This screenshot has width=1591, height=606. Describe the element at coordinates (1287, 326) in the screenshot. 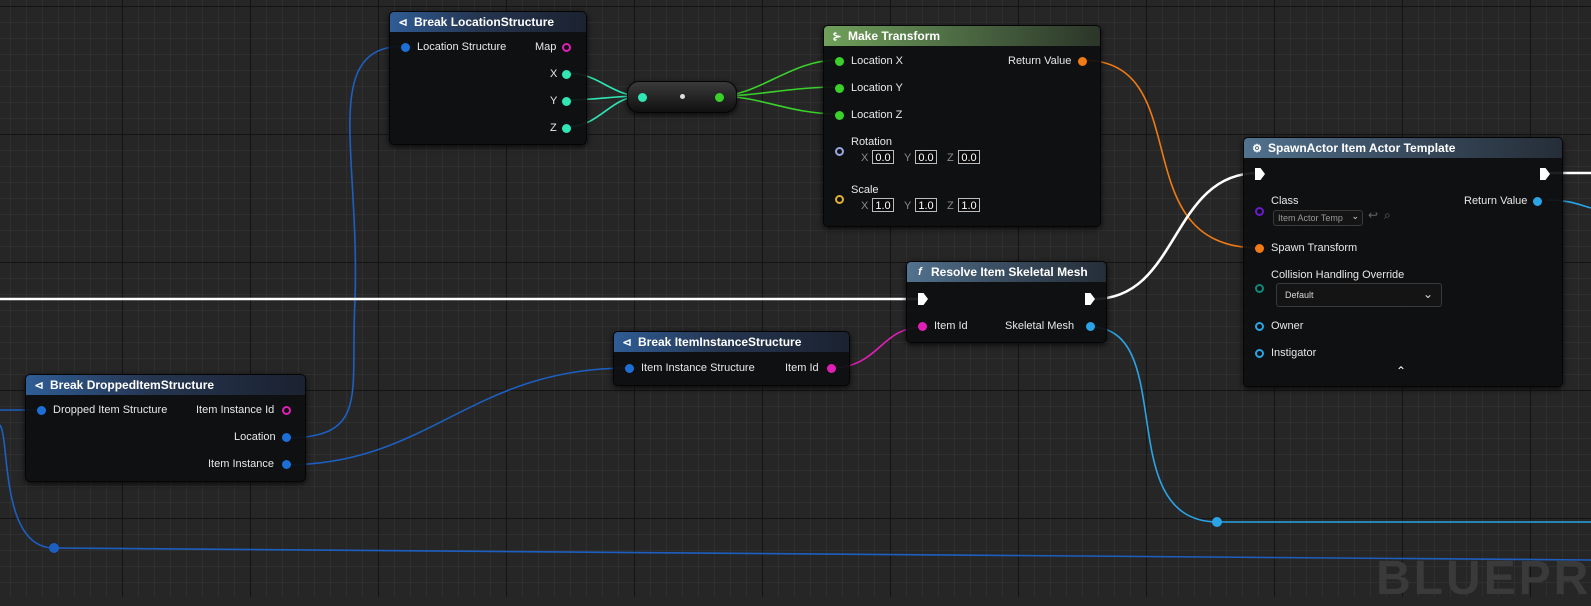

I see `pin-label: Owner` at that location.